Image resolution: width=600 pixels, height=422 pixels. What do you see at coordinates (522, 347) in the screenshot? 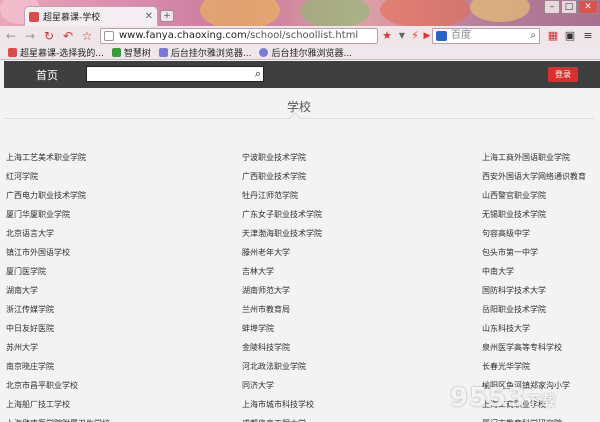
I see `school-link: 泉州医学高等专科学校` at bounding box center [522, 347].